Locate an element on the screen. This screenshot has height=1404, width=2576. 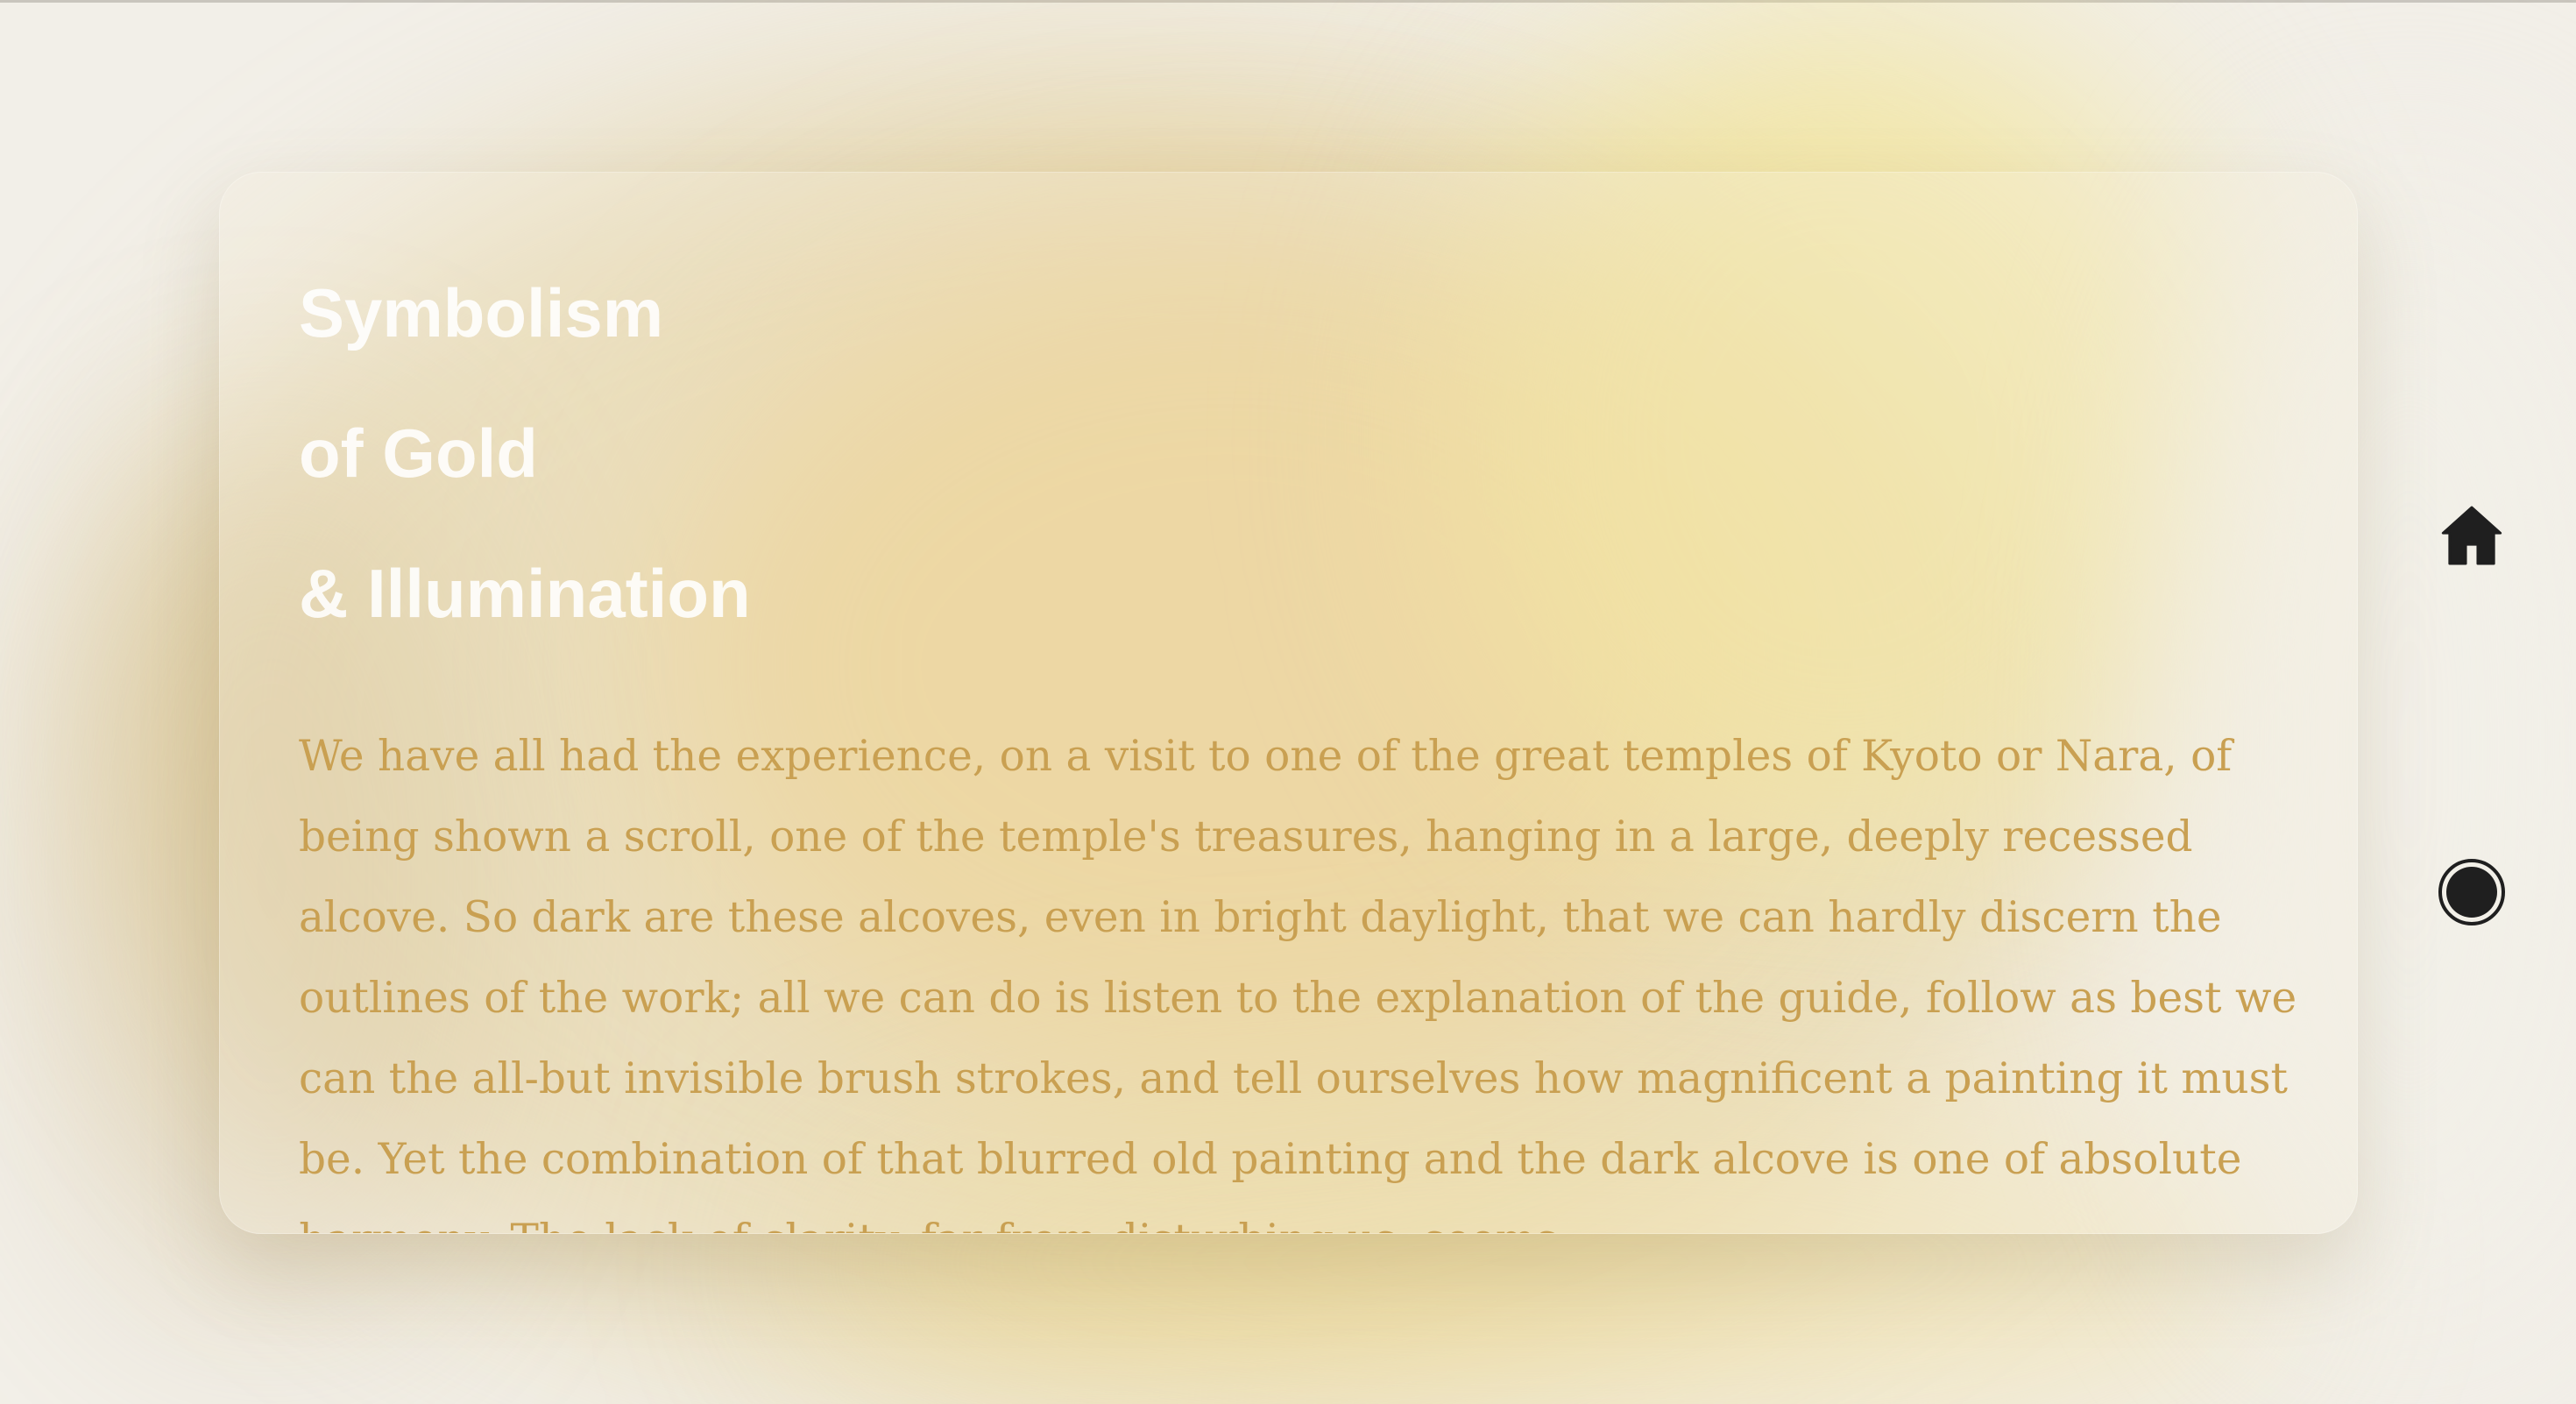
home-icon is located at coordinates (2471, 535).